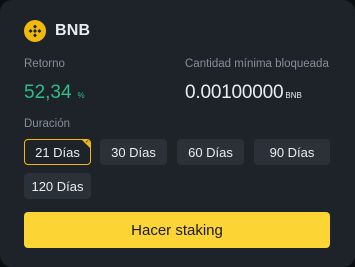 The width and height of the screenshot is (355, 267). I want to click on duration-option-label: 30 Días, so click(133, 152).